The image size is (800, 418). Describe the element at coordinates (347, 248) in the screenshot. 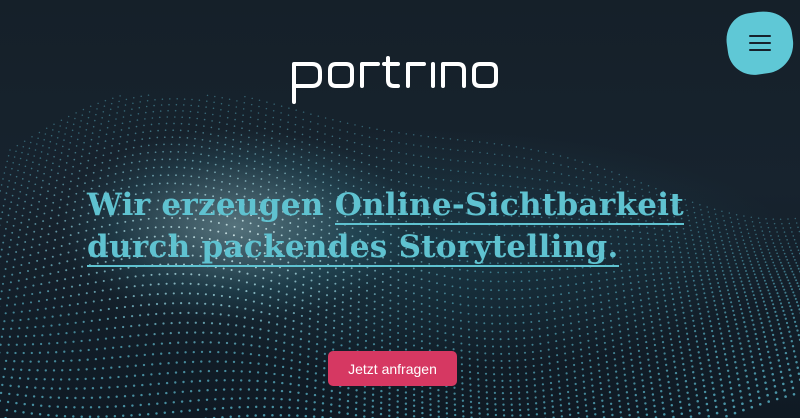

I see `headline-highlight-storytelling: durch packendes Storytelling` at that location.